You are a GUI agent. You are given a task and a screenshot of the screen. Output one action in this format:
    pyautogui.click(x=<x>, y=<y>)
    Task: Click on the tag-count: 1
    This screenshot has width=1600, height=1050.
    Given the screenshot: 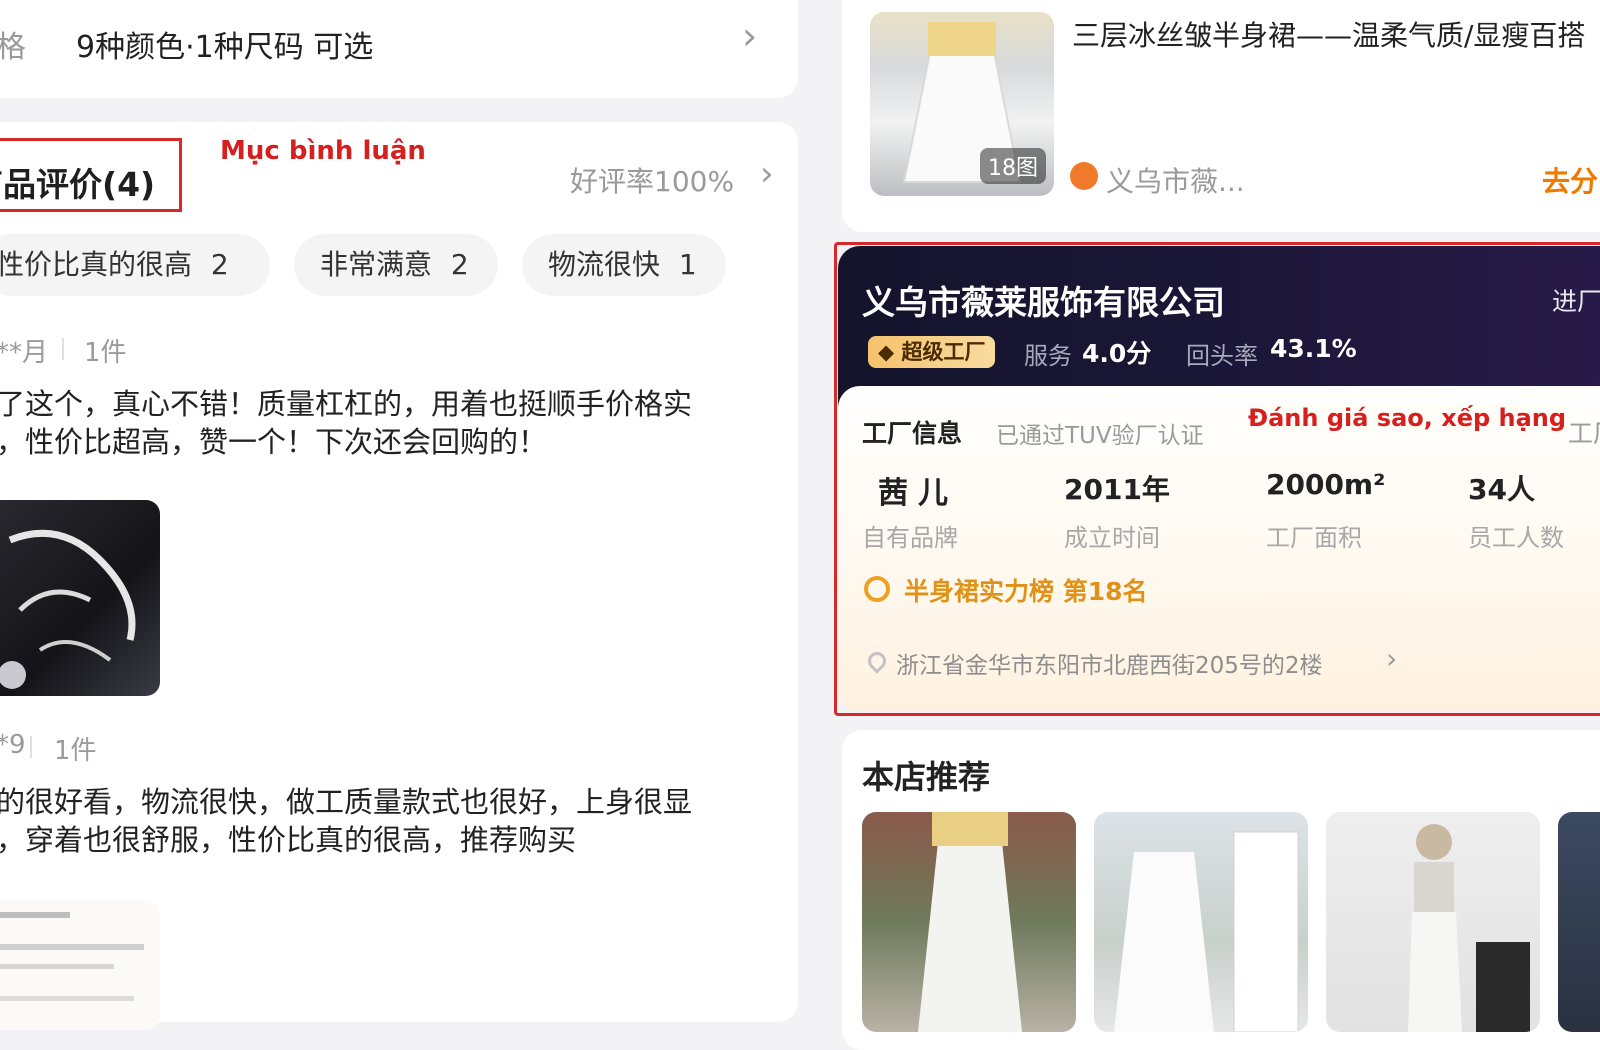 What is the action you would take?
    pyautogui.click(x=687, y=264)
    